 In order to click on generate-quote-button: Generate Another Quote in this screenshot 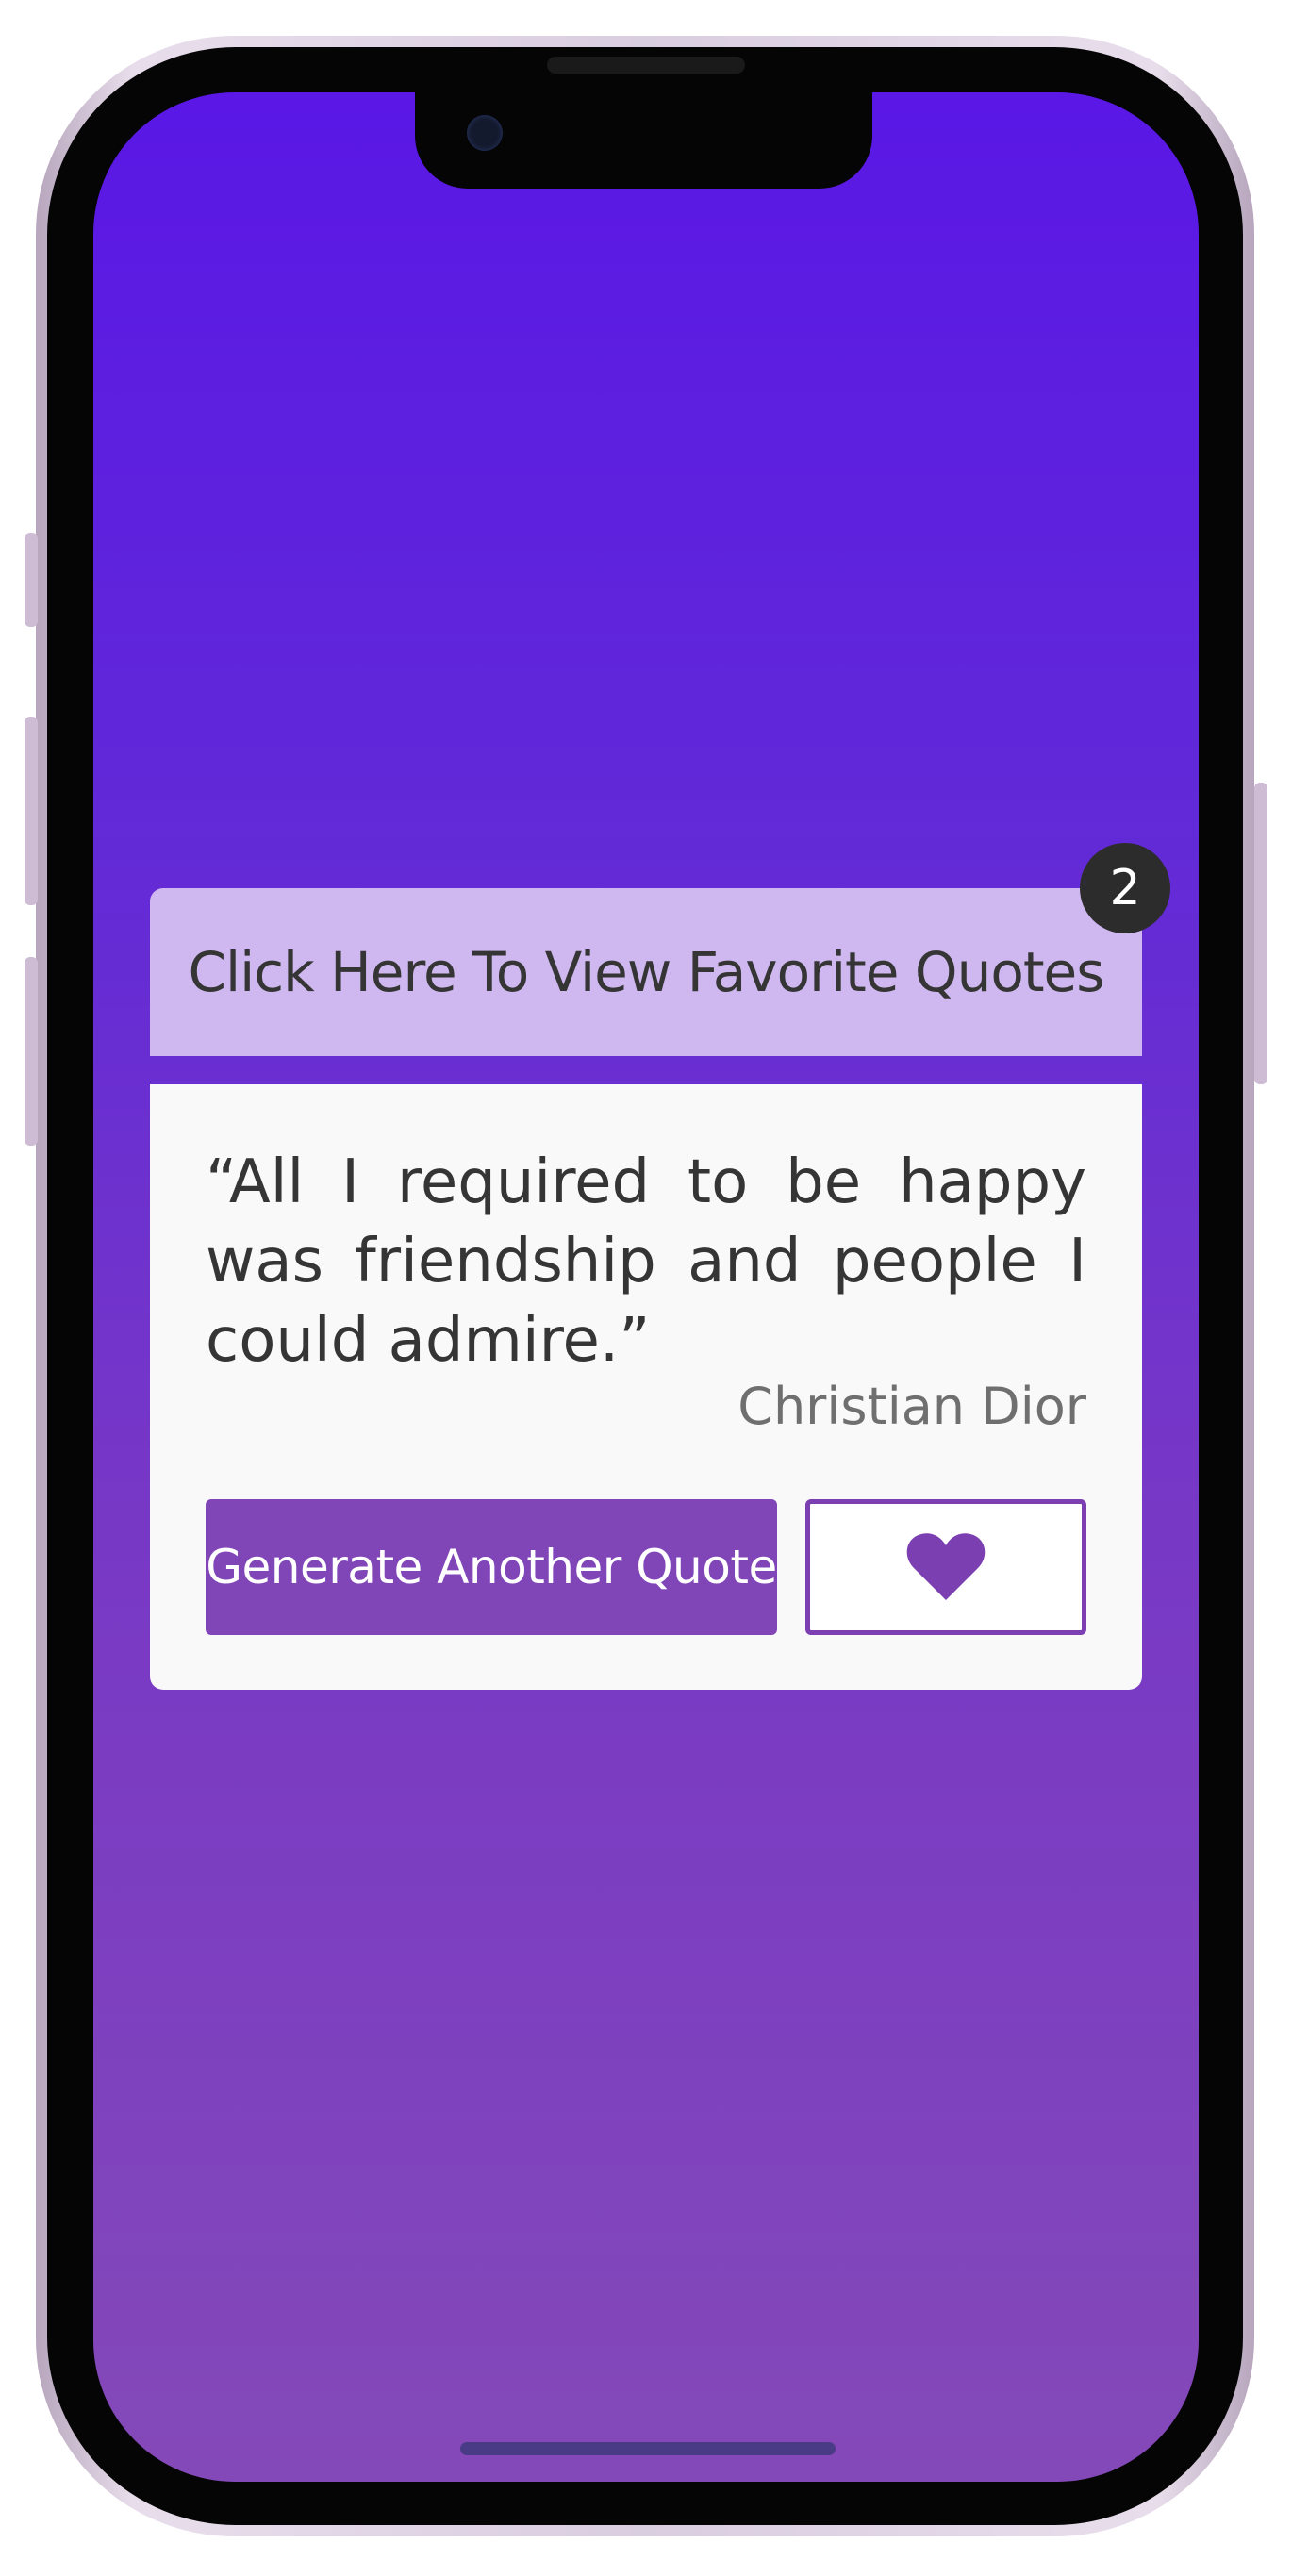, I will do `click(491, 1567)`.